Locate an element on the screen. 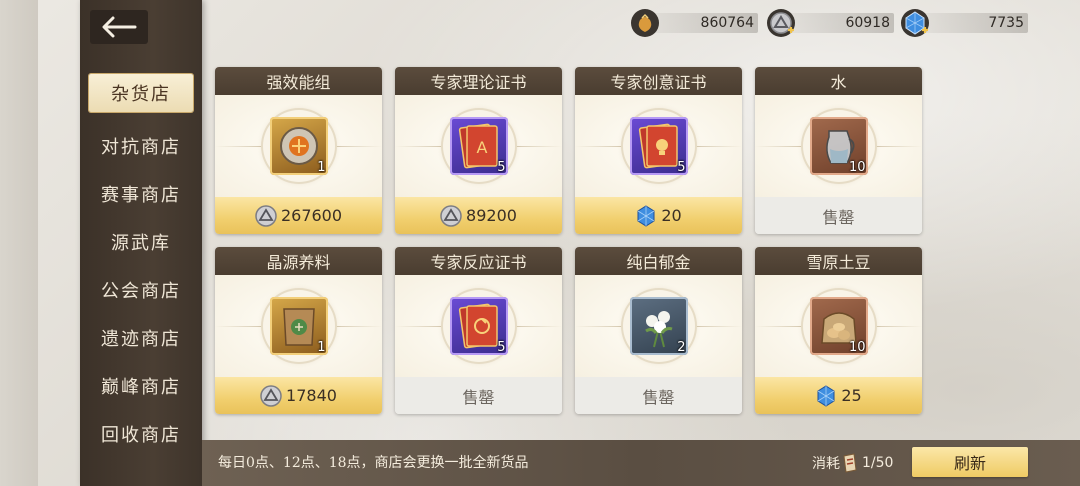 The height and width of the screenshot is (486, 1080). nav-item-grocery: 杂货店 is located at coordinates (141, 93).